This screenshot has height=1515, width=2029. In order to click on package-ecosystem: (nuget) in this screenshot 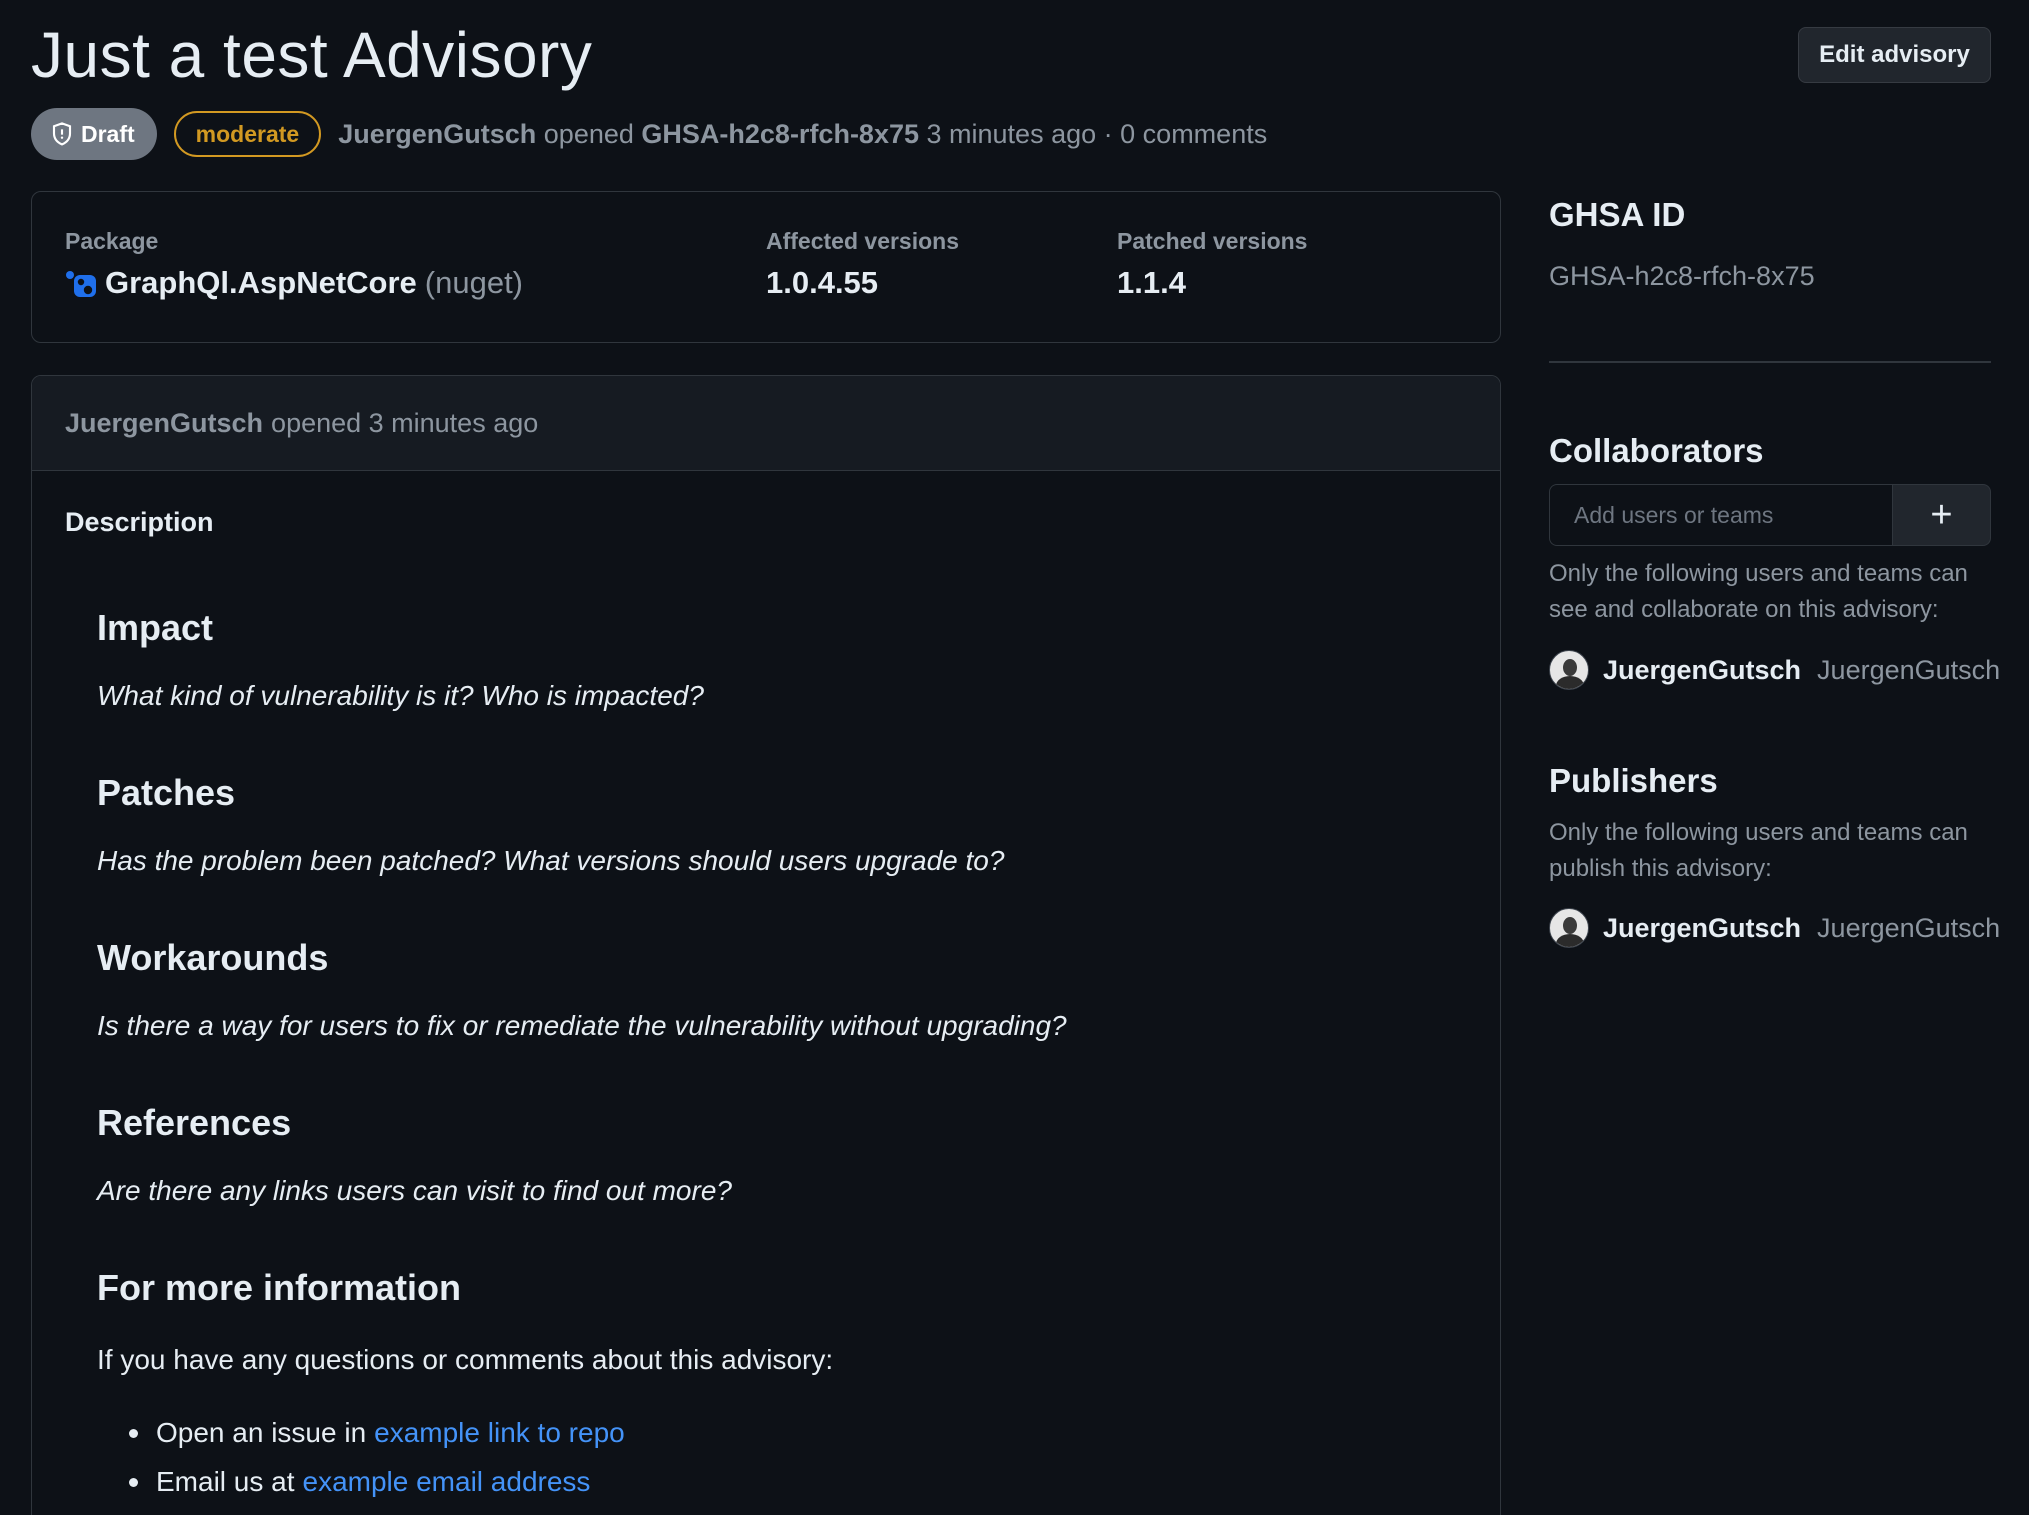, I will do `click(474, 282)`.